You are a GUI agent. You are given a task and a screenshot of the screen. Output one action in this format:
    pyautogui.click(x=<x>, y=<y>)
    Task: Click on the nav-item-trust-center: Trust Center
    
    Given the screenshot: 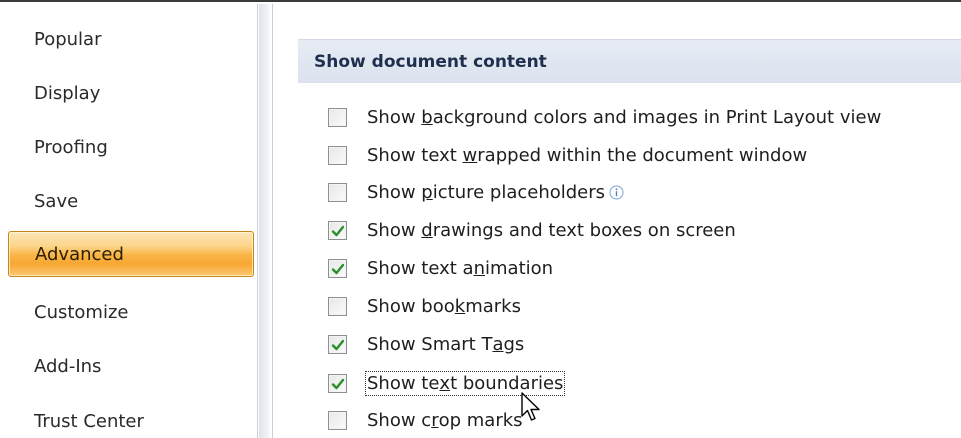 What is the action you would take?
    pyautogui.click(x=131, y=418)
    